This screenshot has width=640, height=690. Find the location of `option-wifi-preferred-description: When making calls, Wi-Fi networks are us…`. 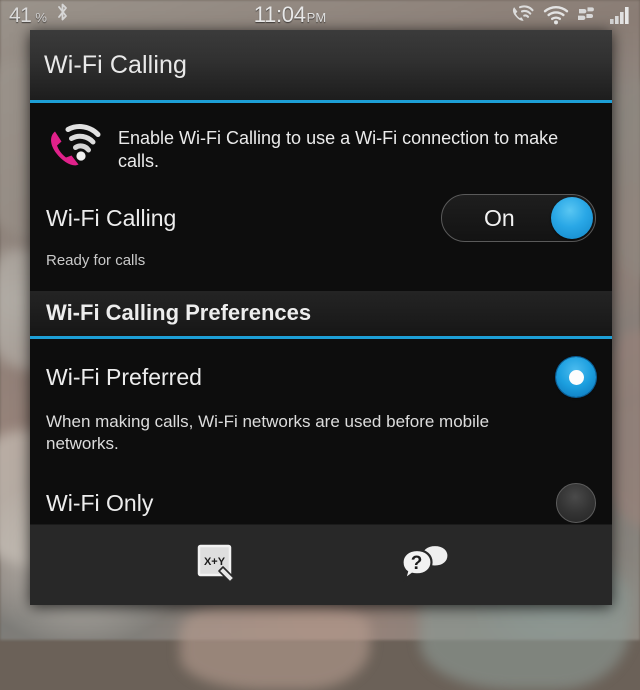

option-wifi-preferred-description: When making calls, Wi-Fi networks are us… is located at coordinates (321, 426).